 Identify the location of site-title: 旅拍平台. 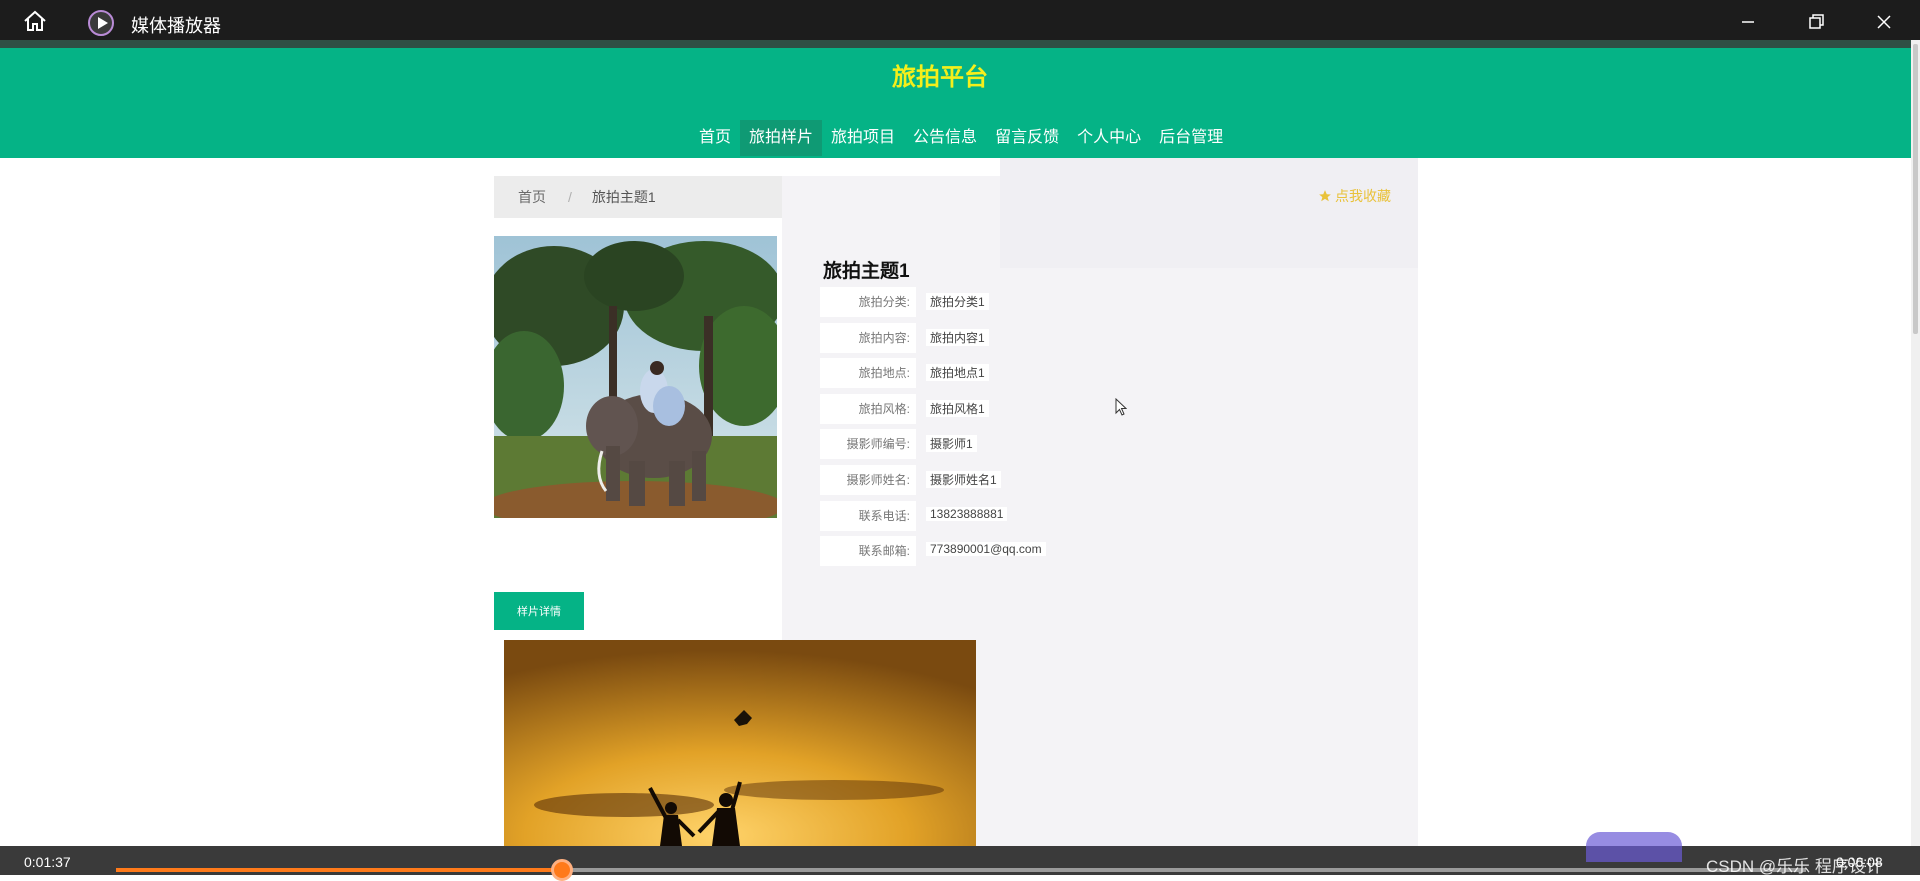
(940, 77).